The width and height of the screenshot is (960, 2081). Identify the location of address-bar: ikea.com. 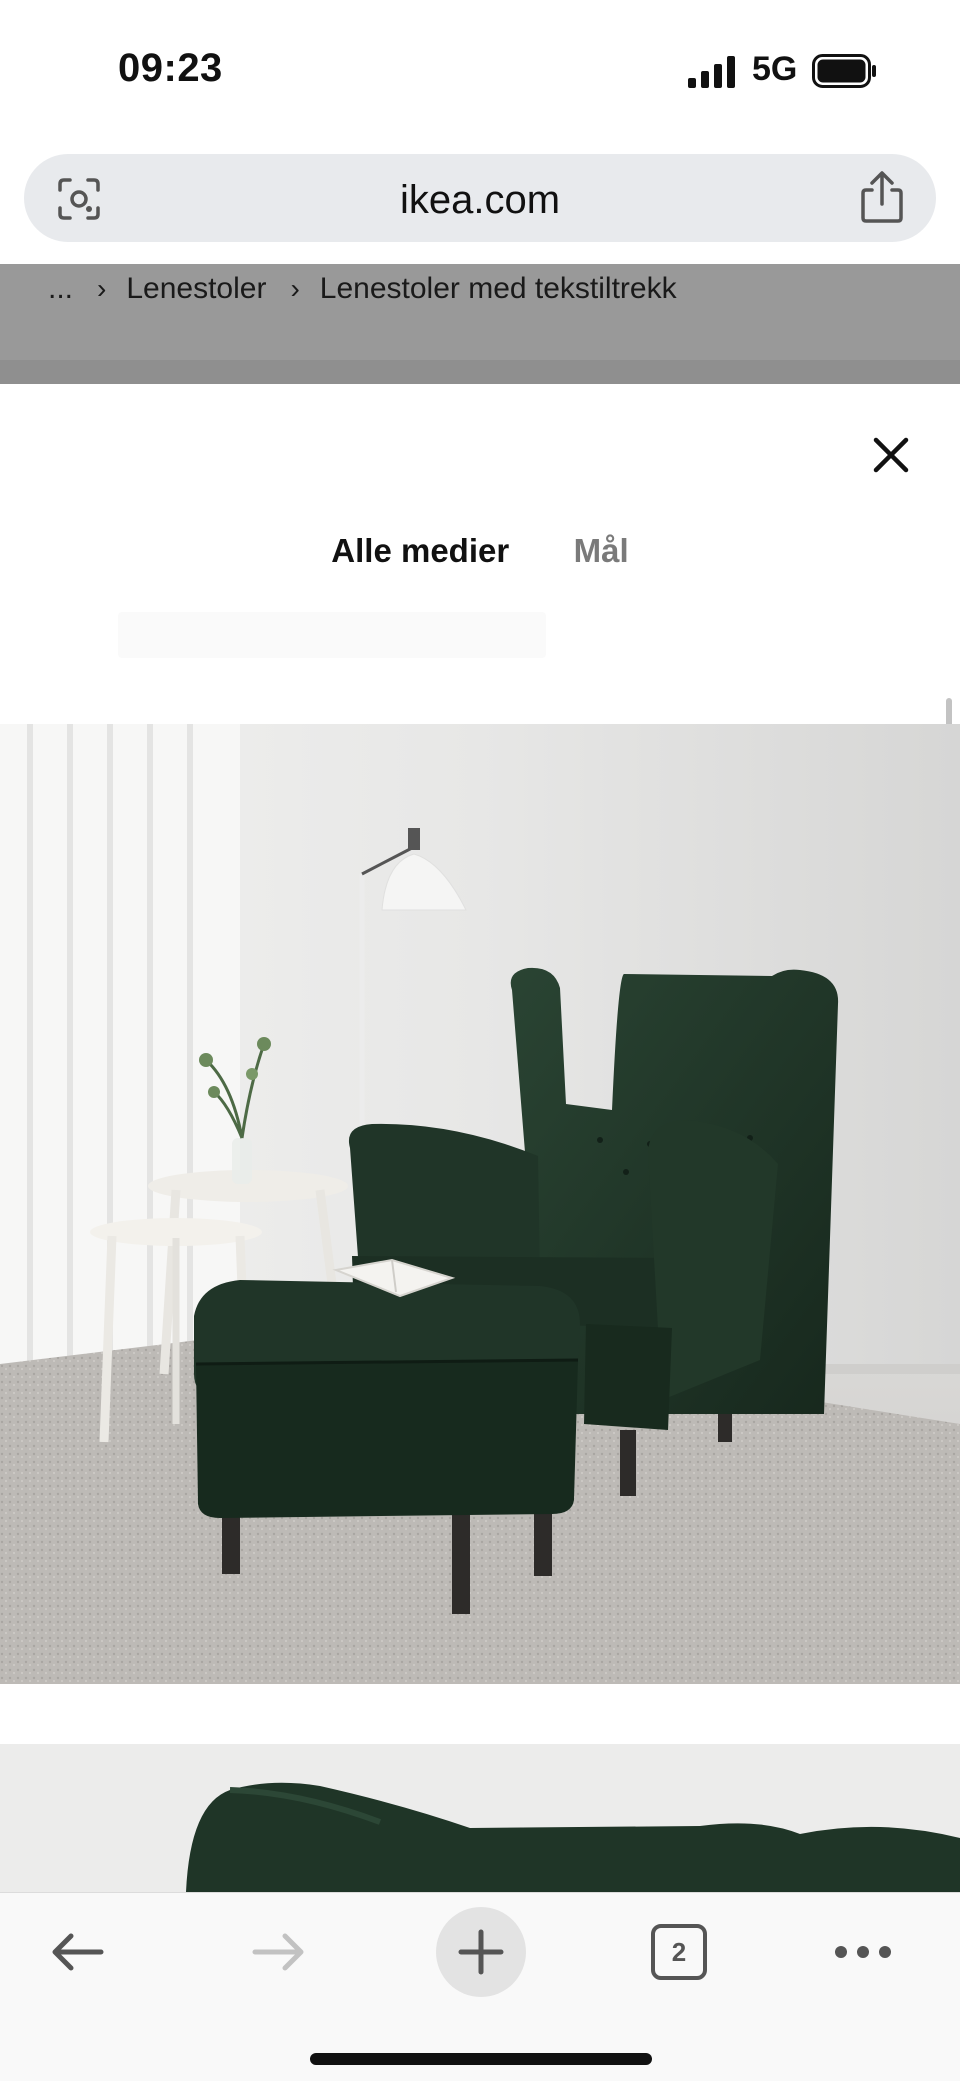
(480, 198).